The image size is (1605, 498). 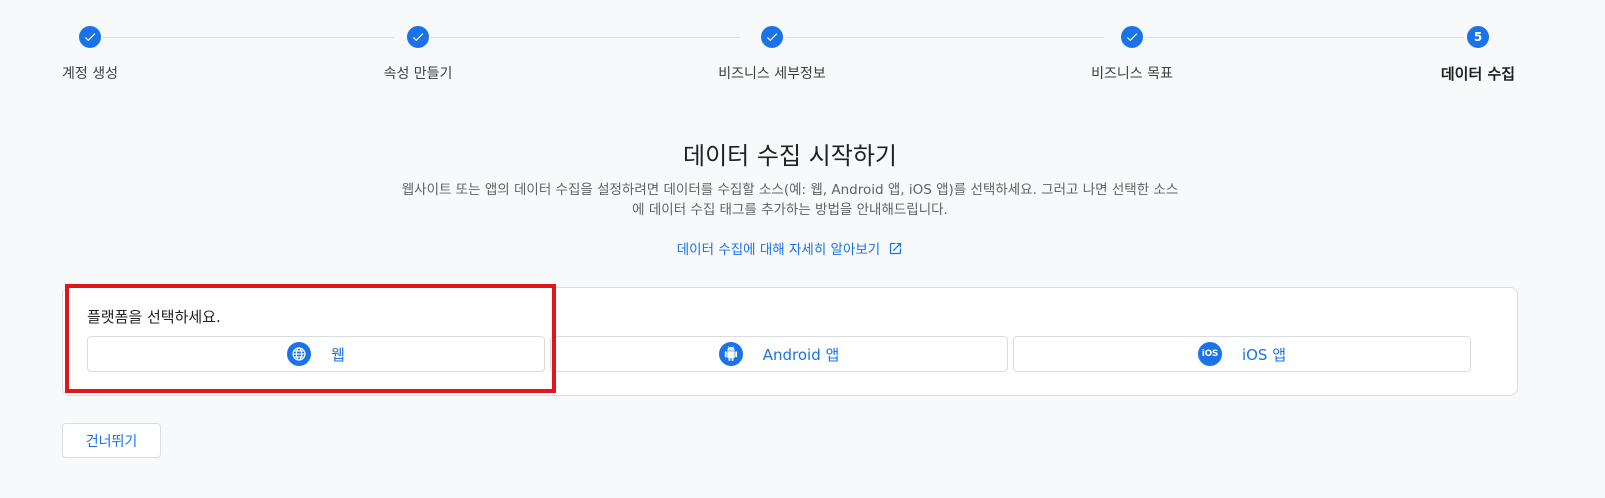 What do you see at coordinates (418, 53) in the screenshot?
I see `step-create-property: 속성 만들기` at bounding box center [418, 53].